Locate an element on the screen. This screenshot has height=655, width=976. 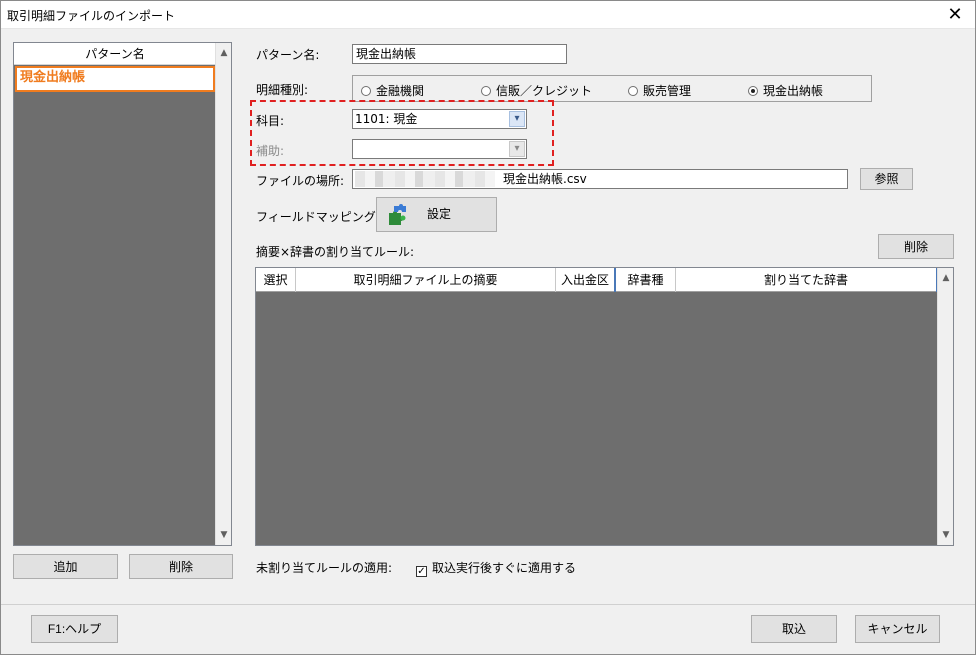
sub-account-select: ▾ is located at coordinates (439, 149).